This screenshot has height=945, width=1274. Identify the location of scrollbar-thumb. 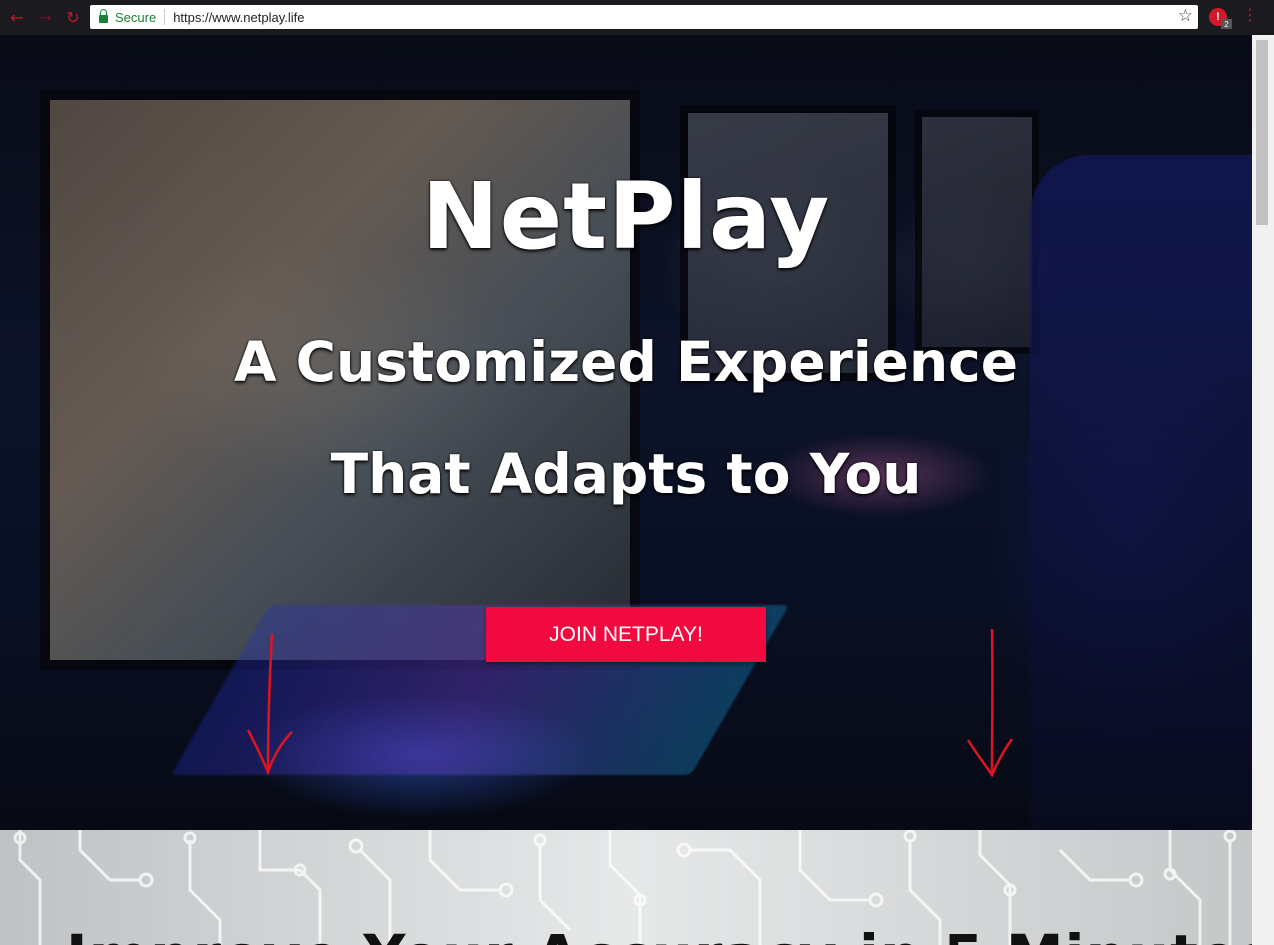
(1262, 132).